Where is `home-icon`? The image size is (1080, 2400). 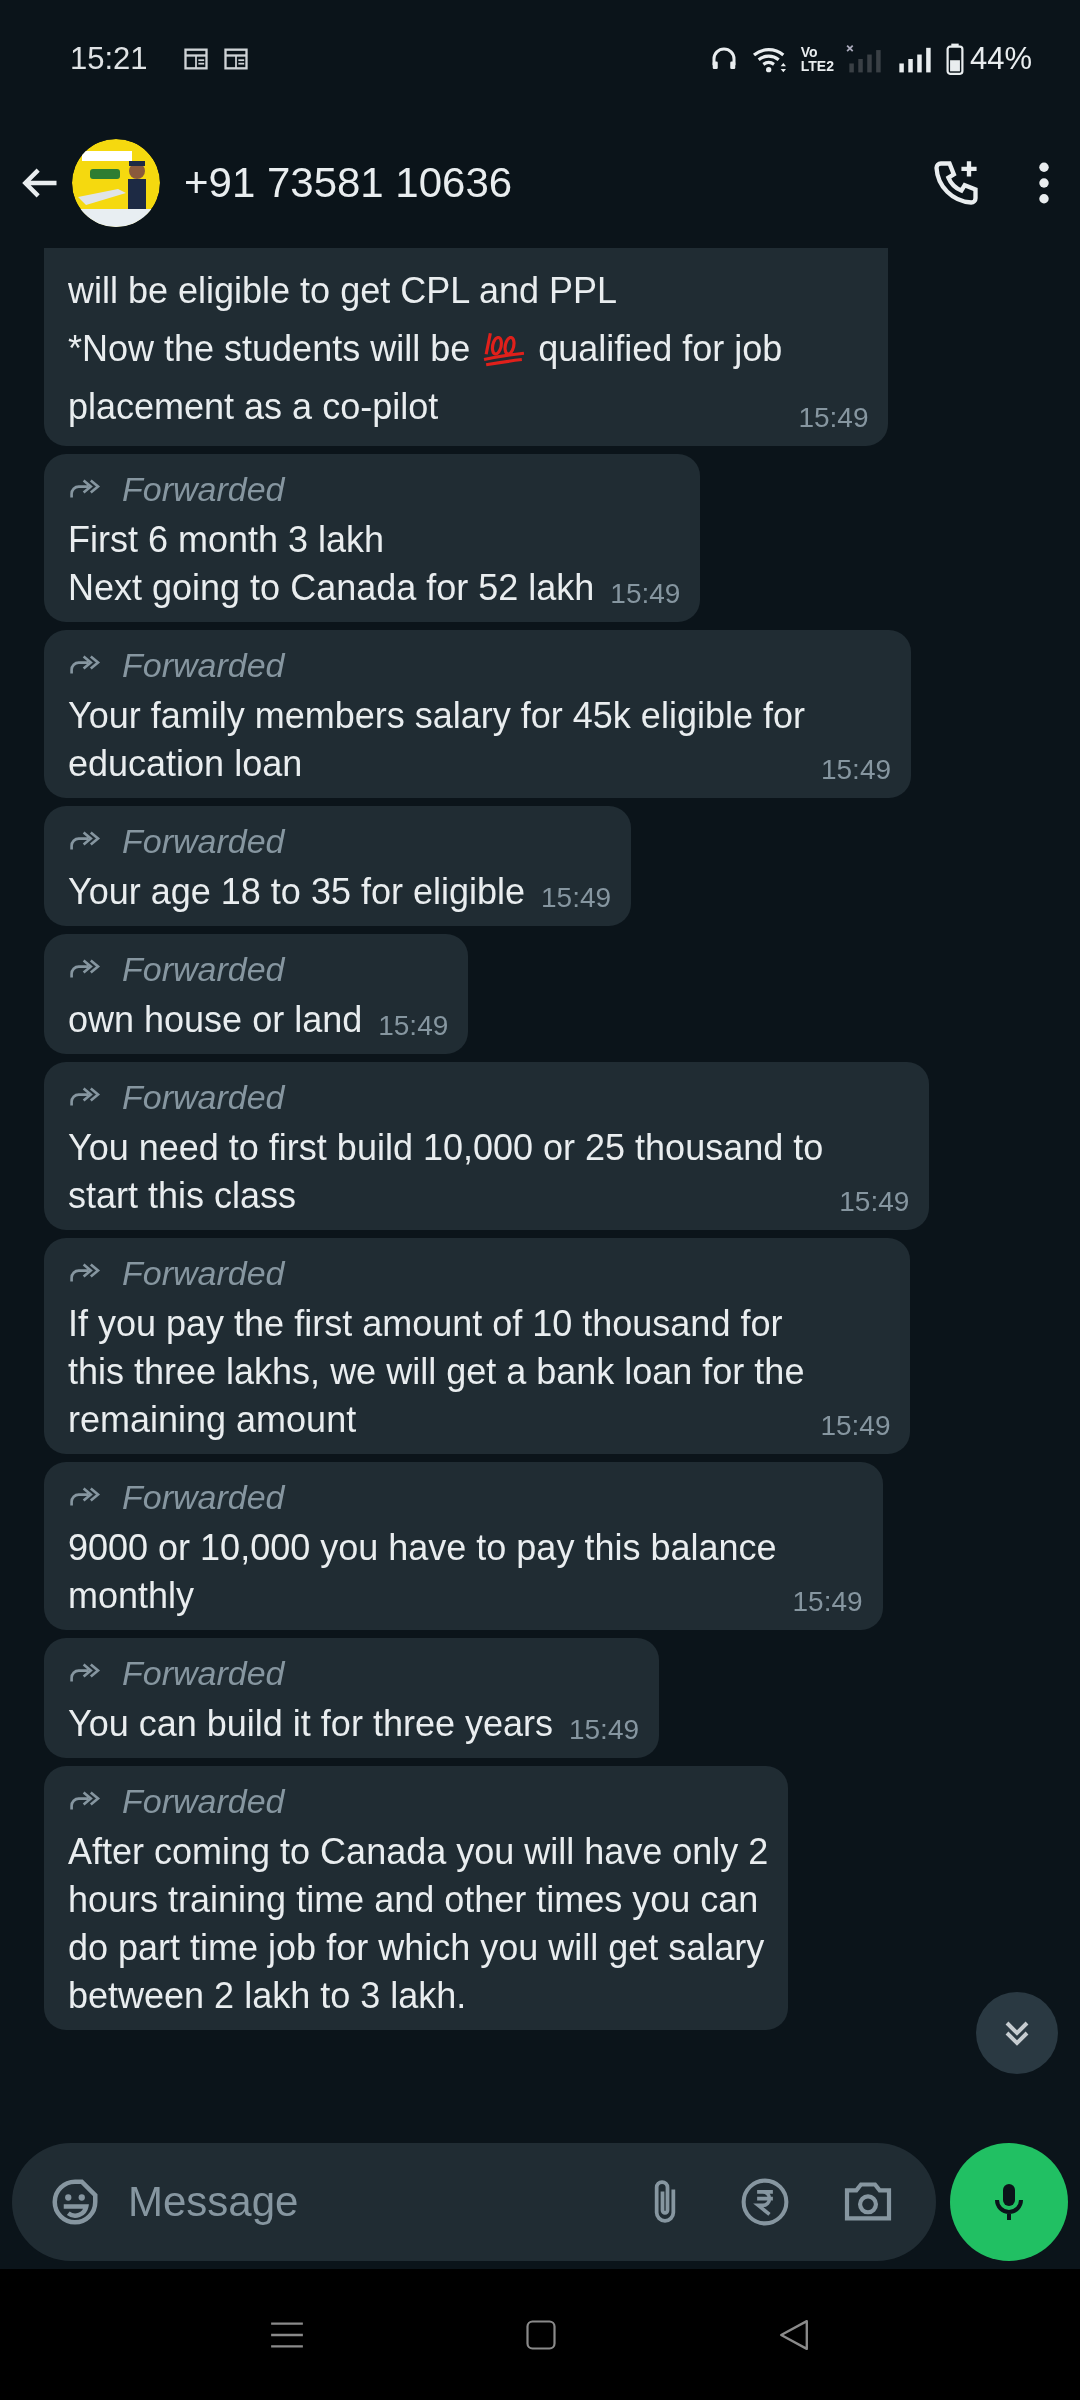 home-icon is located at coordinates (541, 2334).